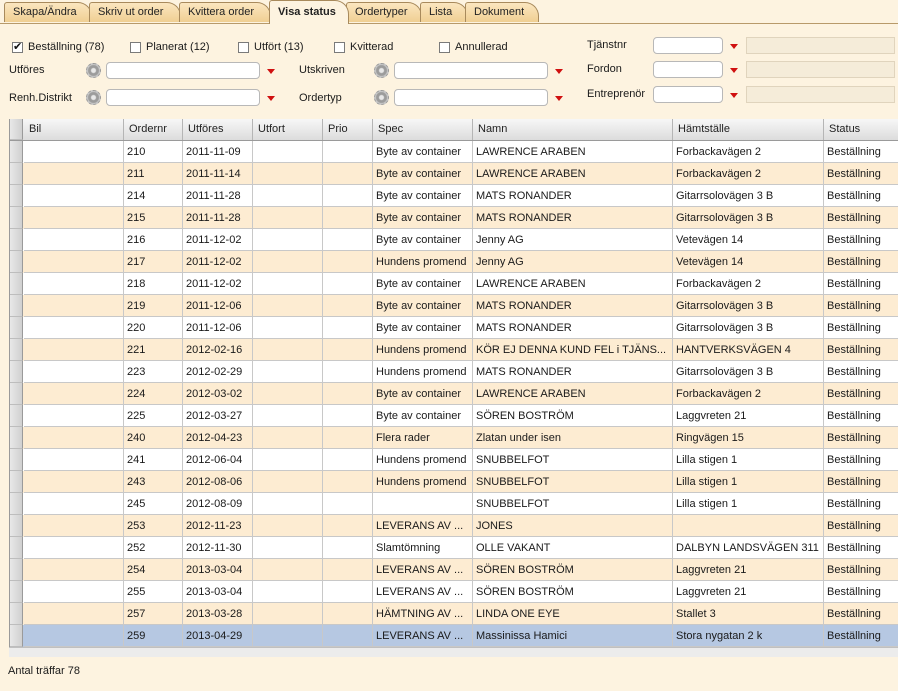 Image resolution: width=898 pixels, height=691 pixels. What do you see at coordinates (688, 45) in the screenshot?
I see `tjanstnr-input` at bounding box center [688, 45].